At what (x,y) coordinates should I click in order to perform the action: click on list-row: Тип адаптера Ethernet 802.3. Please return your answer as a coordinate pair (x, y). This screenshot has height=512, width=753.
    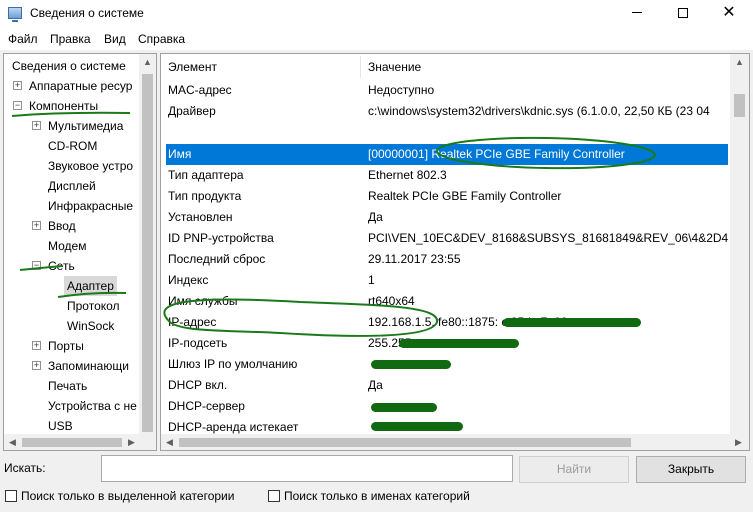
    Looking at the image, I should click on (446, 175).